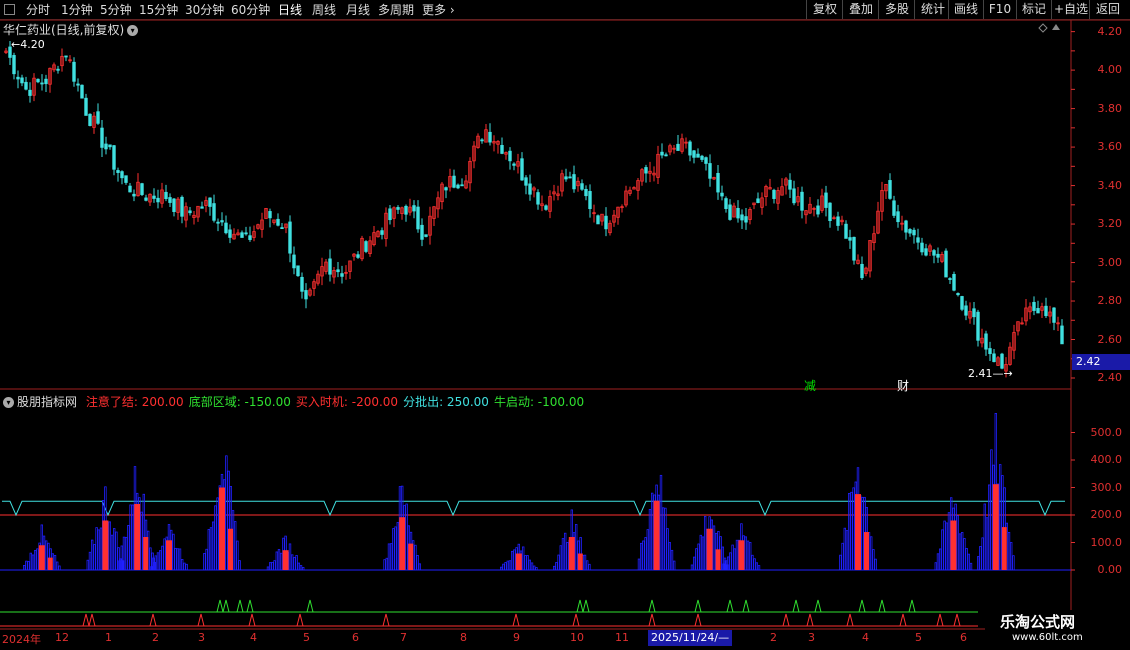 The image size is (1130, 650). What do you see at coordinates (865, 637) in the screenshot?
I see `date-tick-15: 4` at bounding box center [865, 637].